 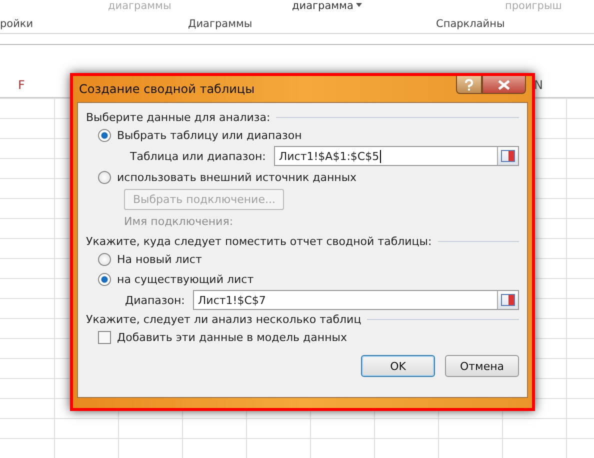 What do you see at coordinates (259, 241) in the screenshot?
I see `section-heading: Укажите, куда следует поместить отчет сводной таблицы:` at bounding box center [259, 241].